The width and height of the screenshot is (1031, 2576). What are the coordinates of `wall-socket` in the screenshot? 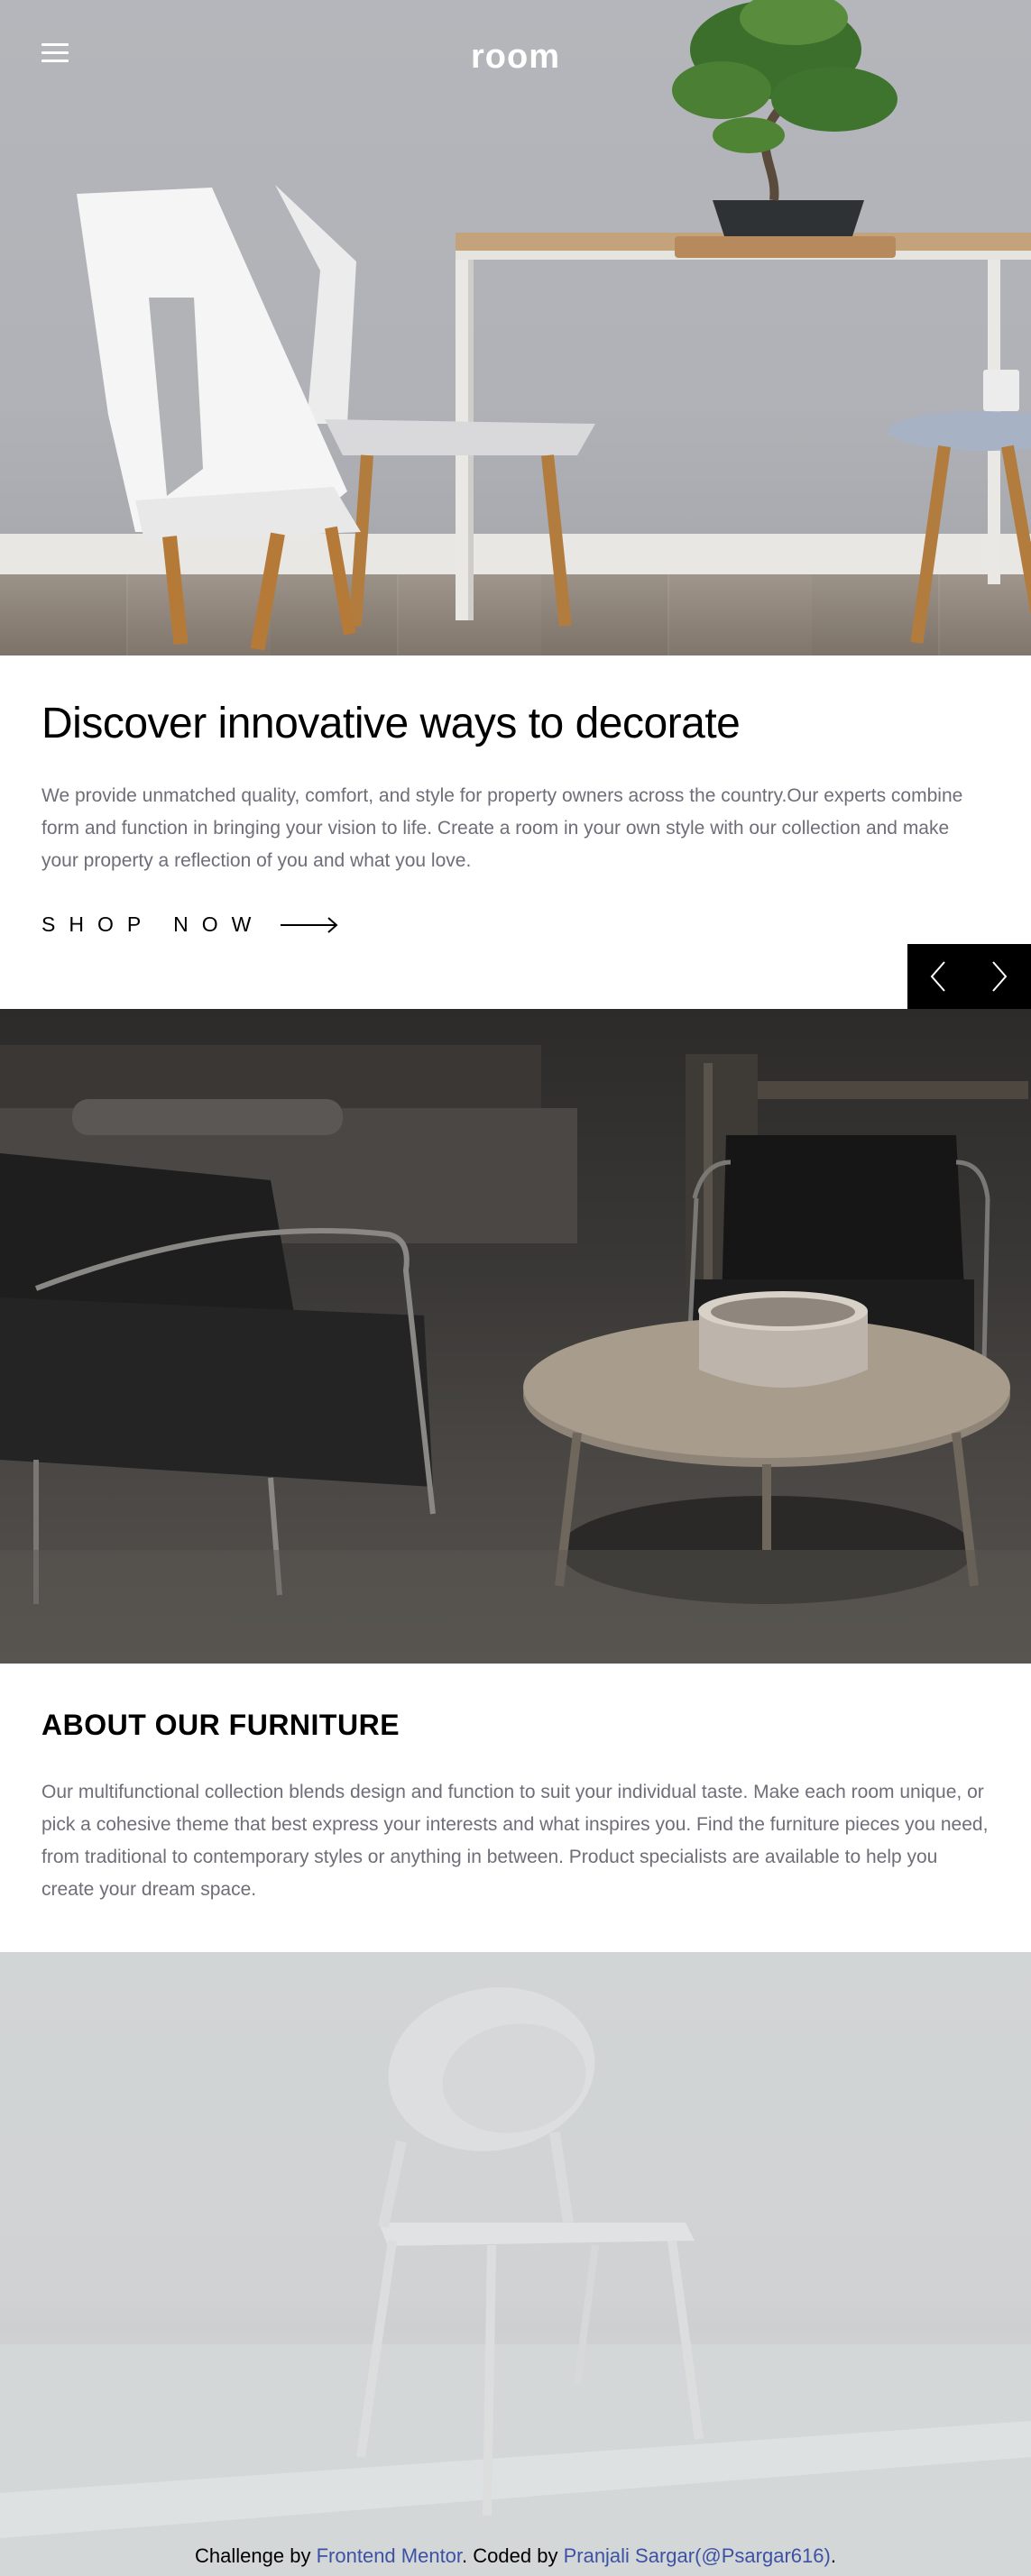 It's located at (1001, 390).